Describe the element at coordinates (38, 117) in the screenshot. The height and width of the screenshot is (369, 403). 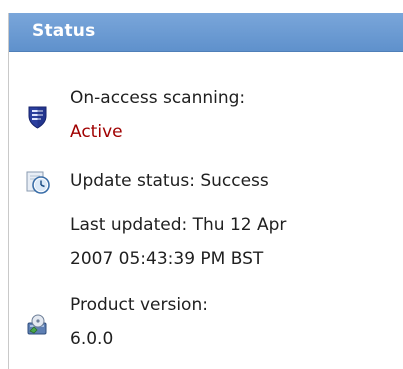
I see `shield-icon` at that location.